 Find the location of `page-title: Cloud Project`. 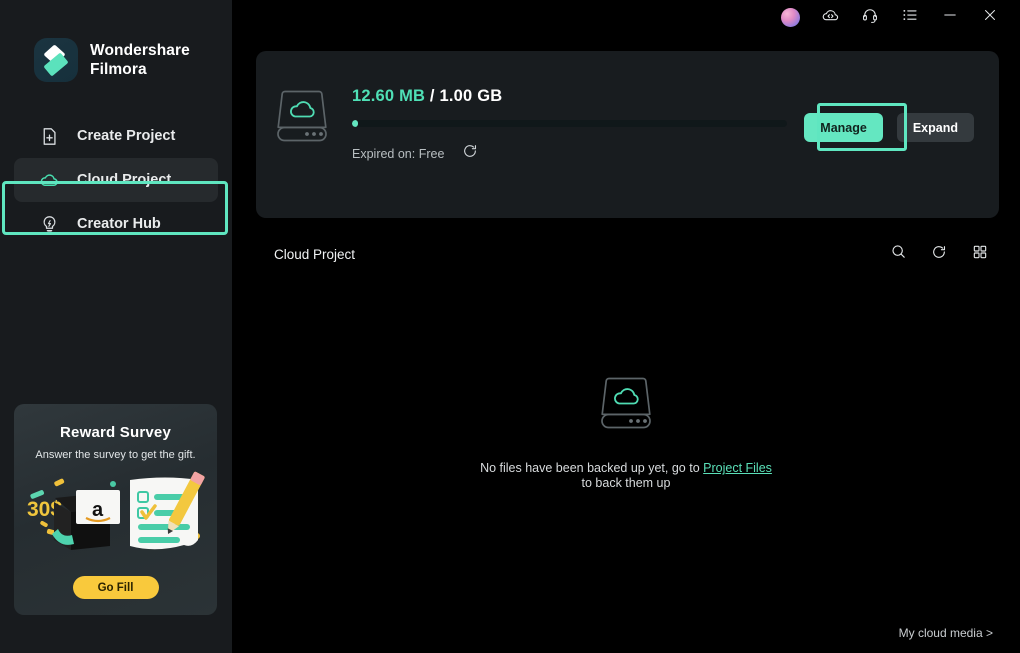

page-title: Cloud Project is located at coordinates (315, 254).